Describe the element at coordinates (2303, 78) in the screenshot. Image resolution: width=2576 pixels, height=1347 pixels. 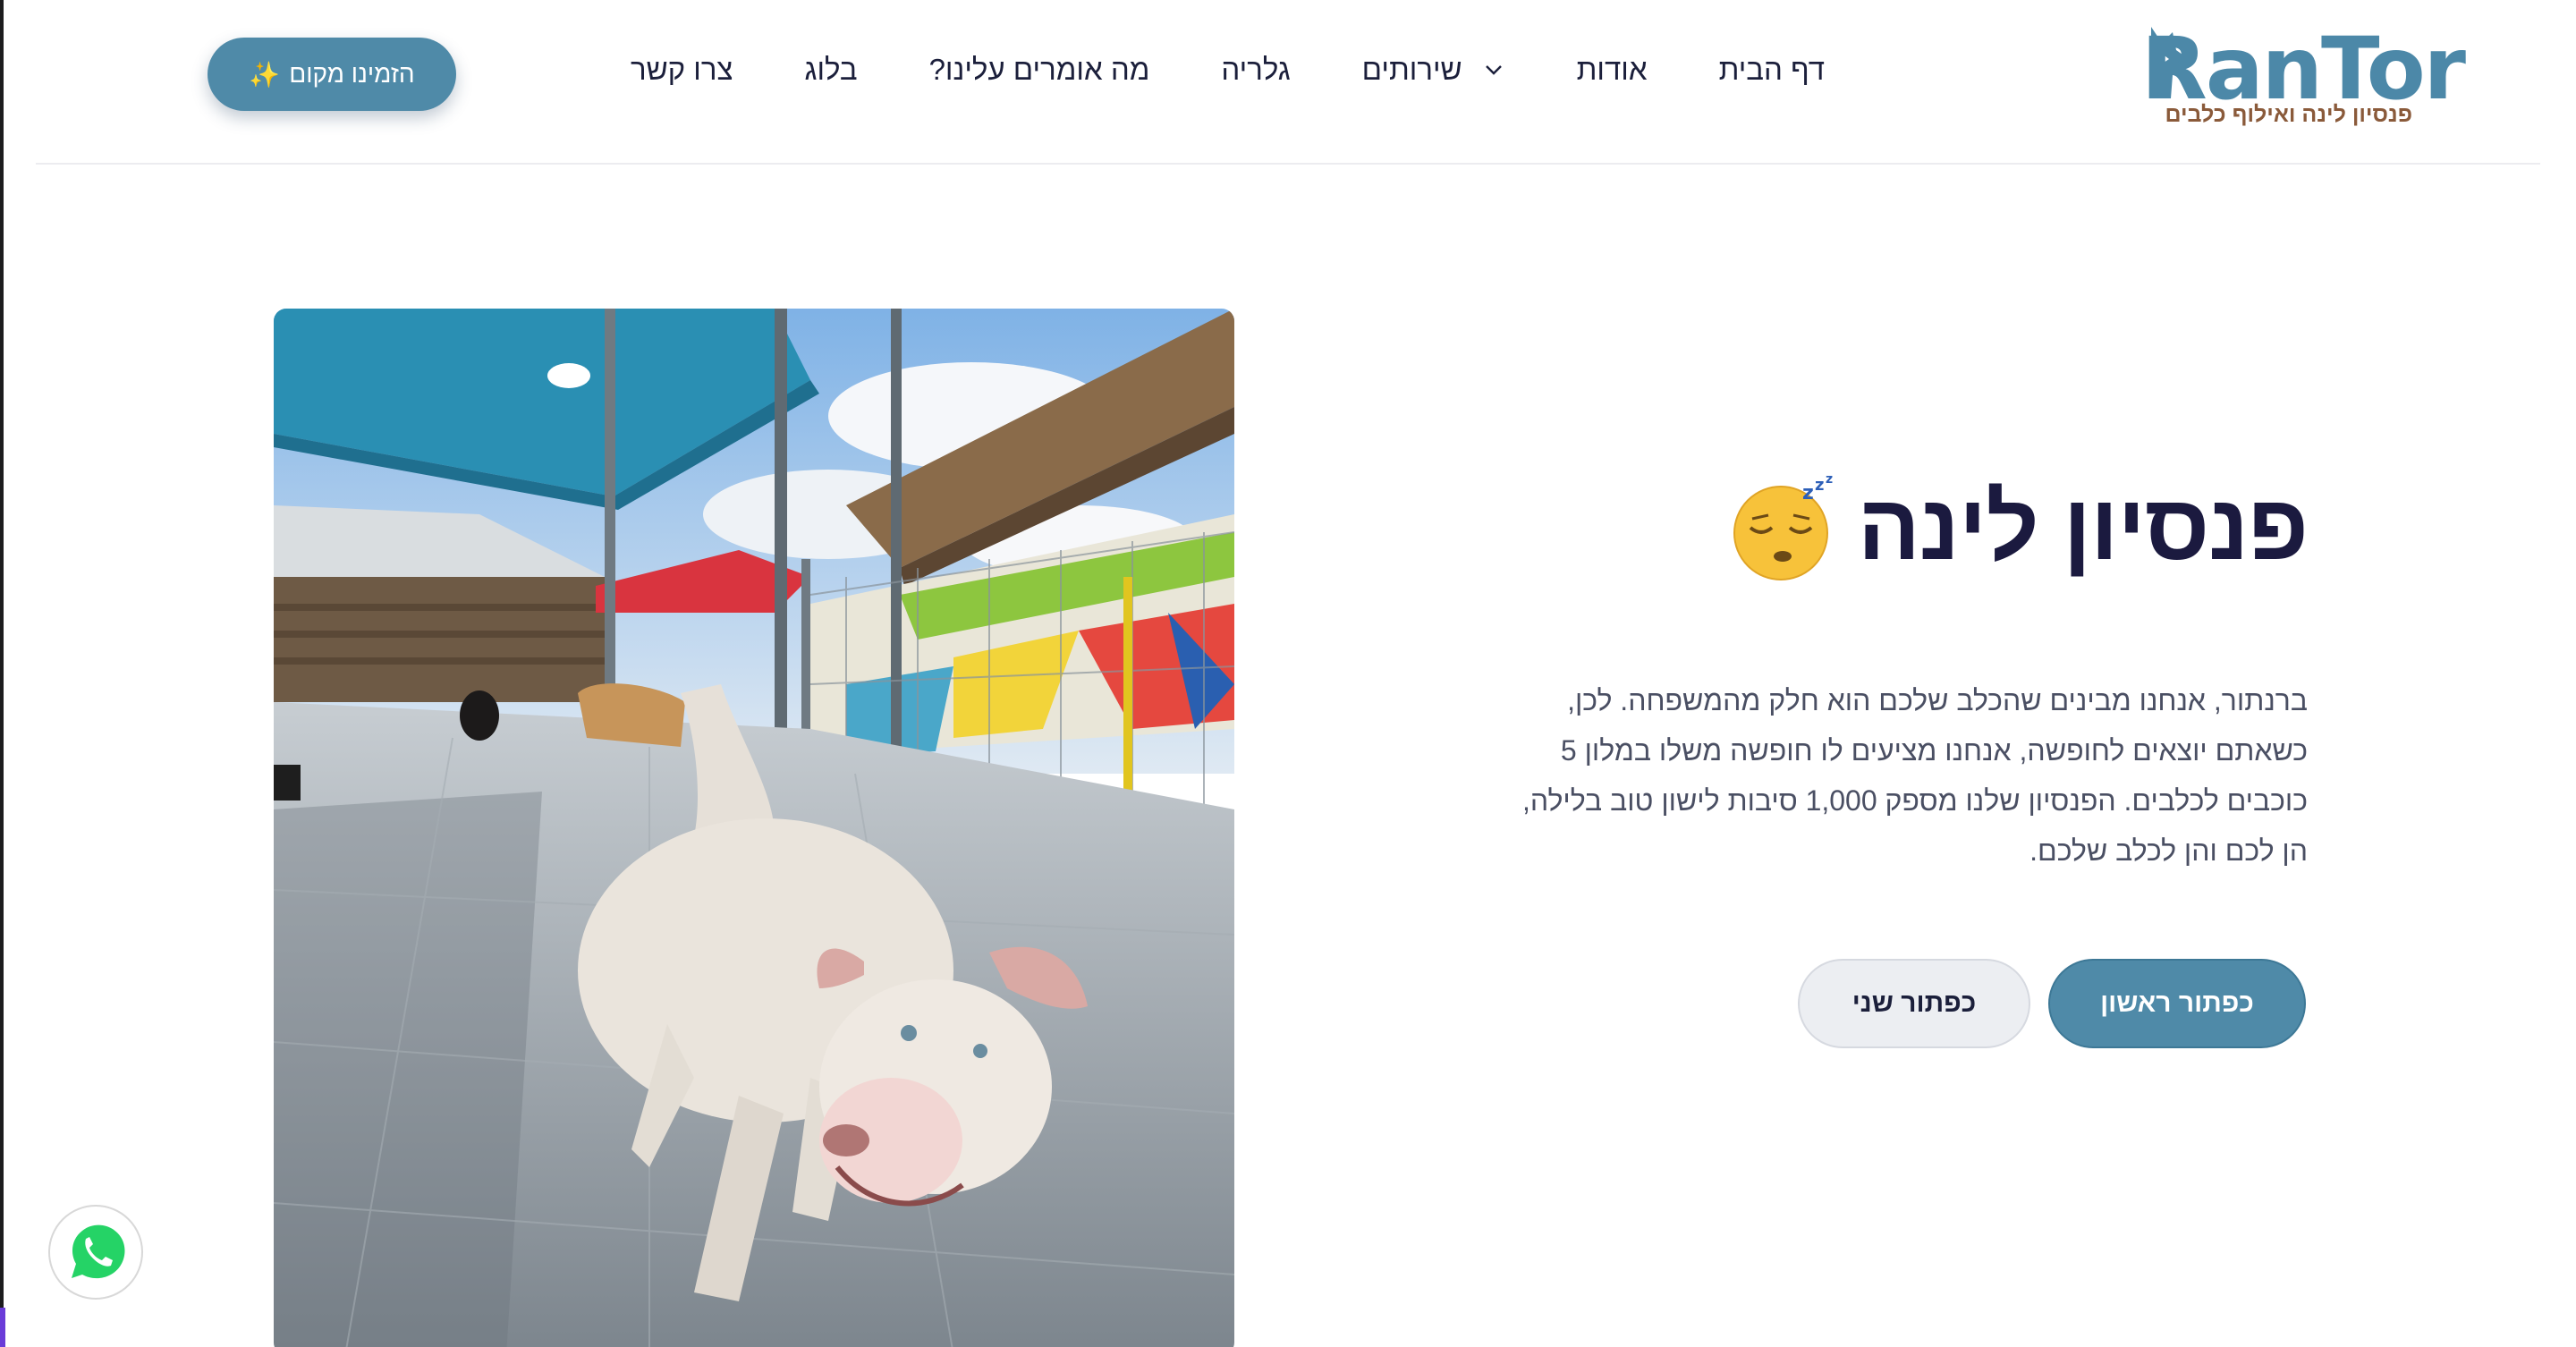
I see `site-logo: RanTor פנסיון לינה ואילוף כלבים` at that location.